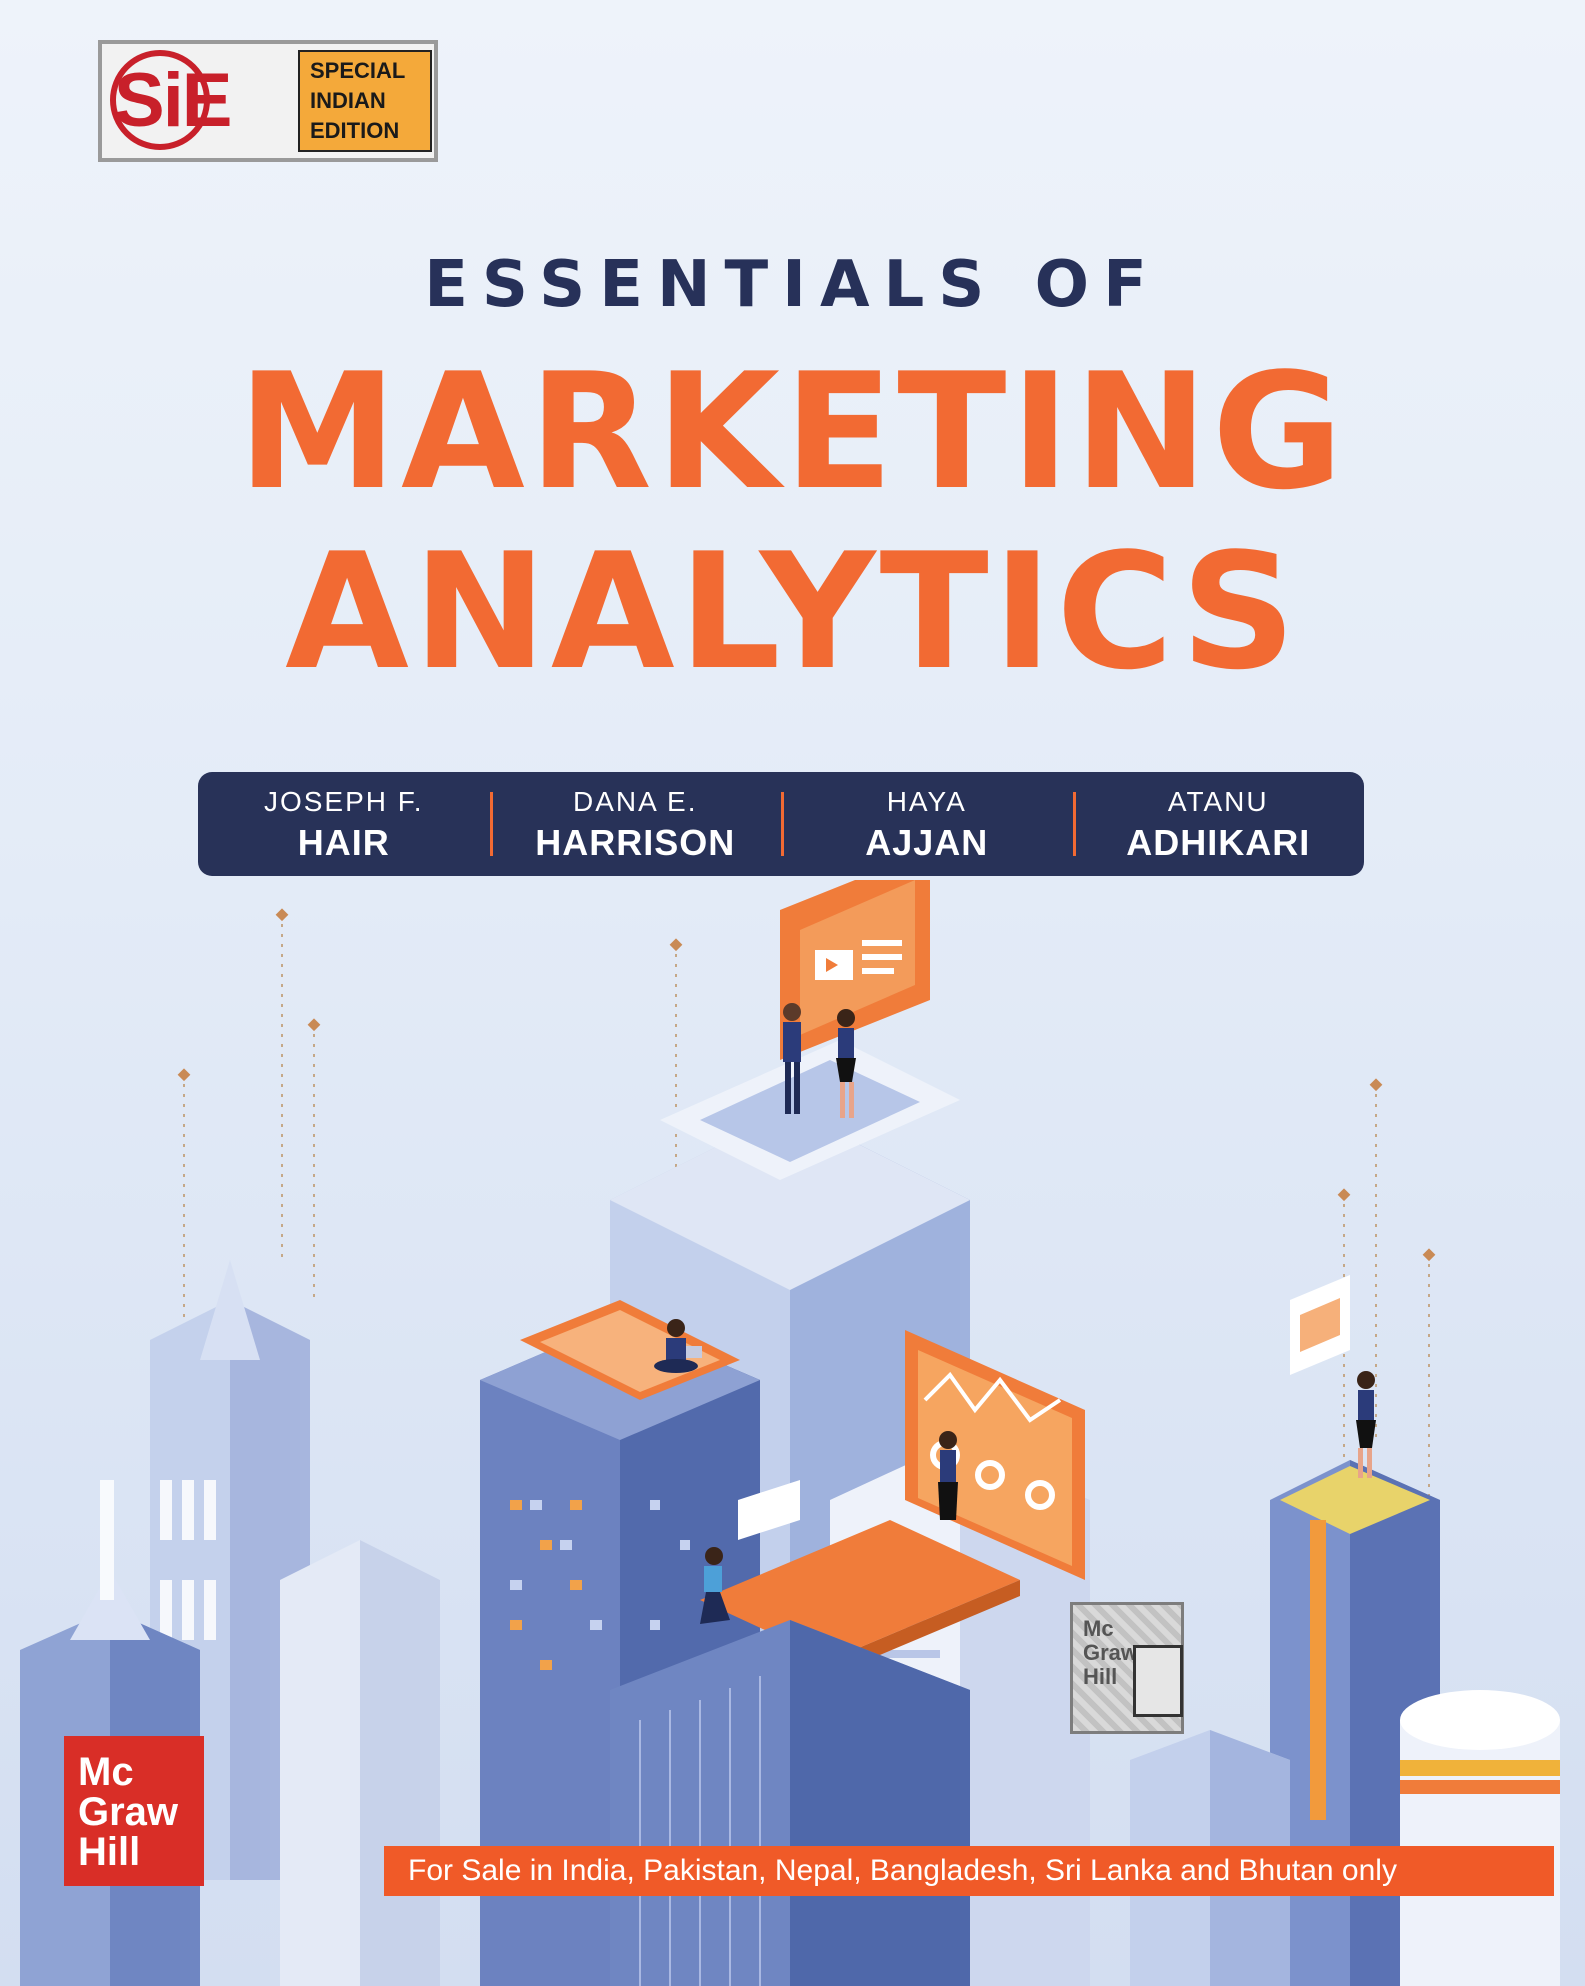  I want to click on author-1: JOSEPH F. HAIR, so click(344, 824).